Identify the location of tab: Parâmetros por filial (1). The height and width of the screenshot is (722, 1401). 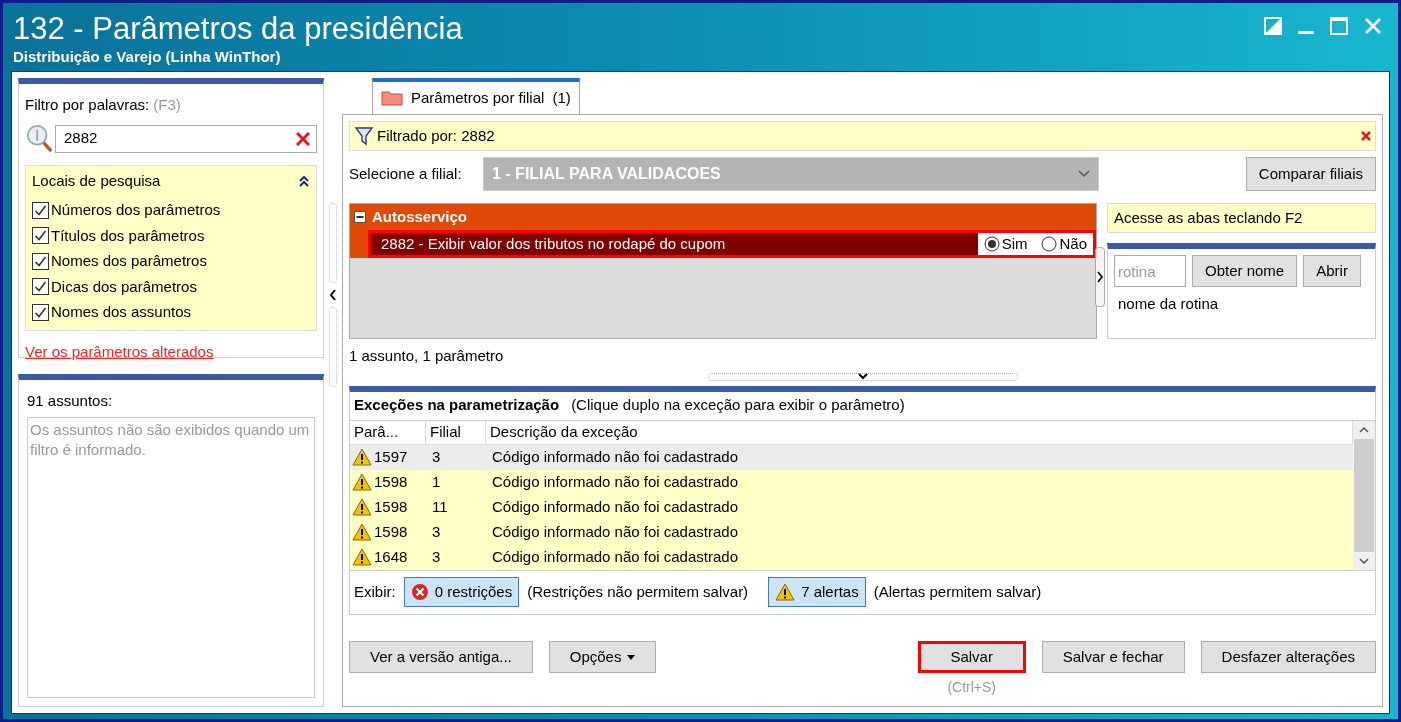
(476, 96).